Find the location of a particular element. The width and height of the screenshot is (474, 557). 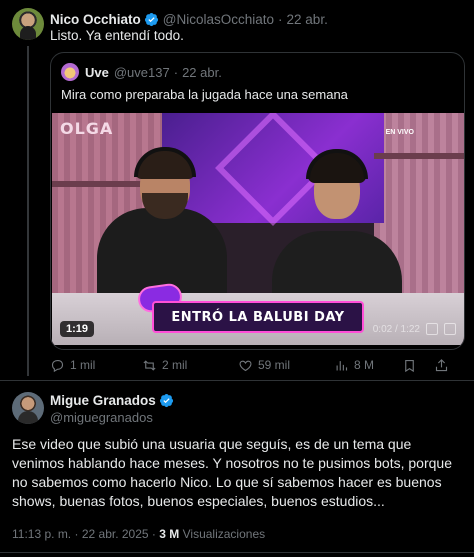

author-handle: @uve137 is located at coordinates (141, 72).